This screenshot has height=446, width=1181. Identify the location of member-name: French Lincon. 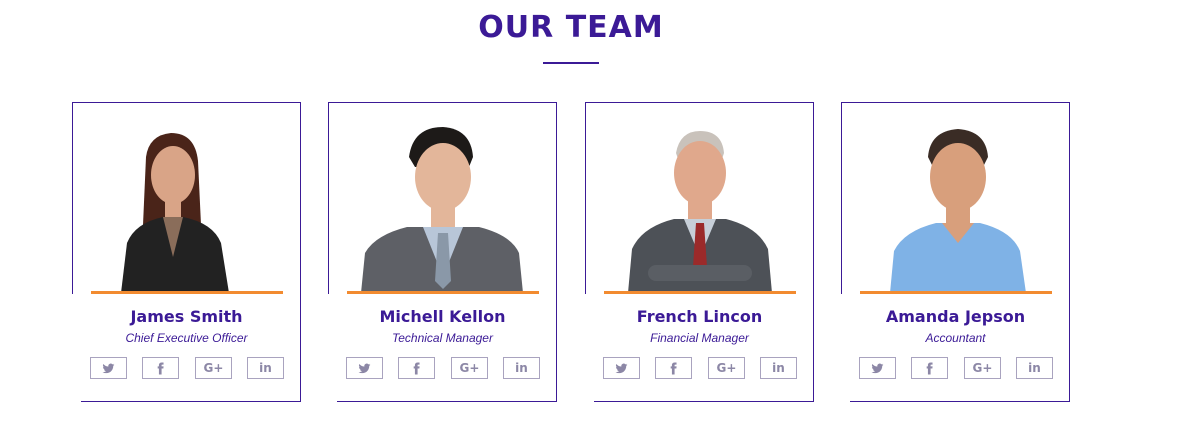
(699, 316).